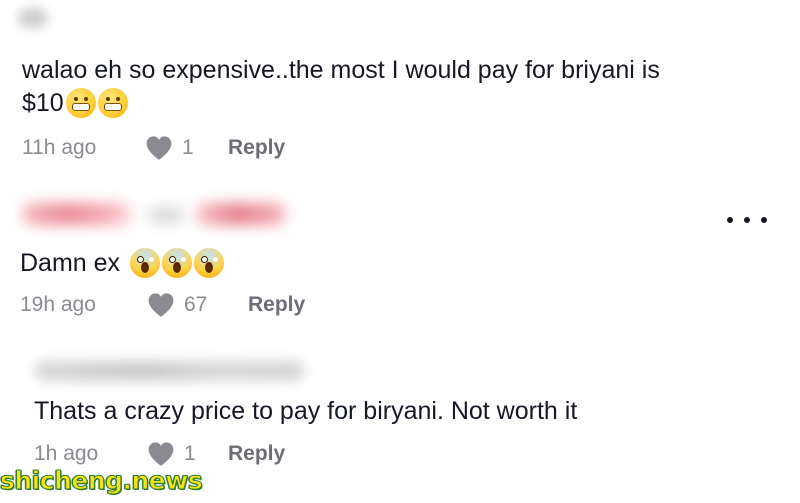 This screenshot has width=800, height=503. I want to click on comment-meta: 19h ago 67 Reply, so click(162, 305).